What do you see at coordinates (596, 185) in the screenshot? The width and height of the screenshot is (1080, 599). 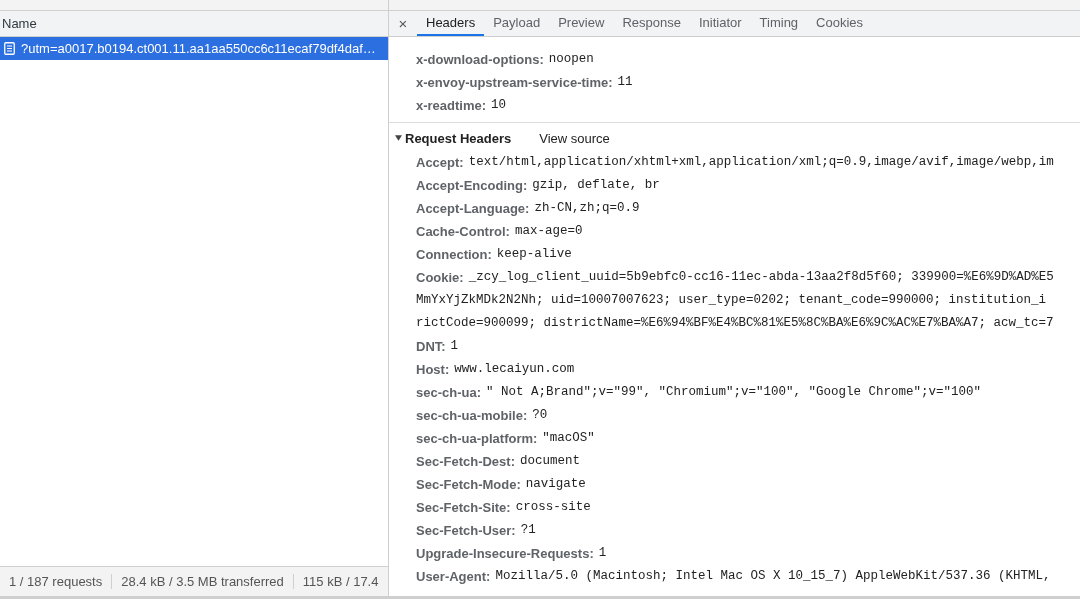 I see `header-value: gzip, deflate, br` at bounding box center [596, 185].